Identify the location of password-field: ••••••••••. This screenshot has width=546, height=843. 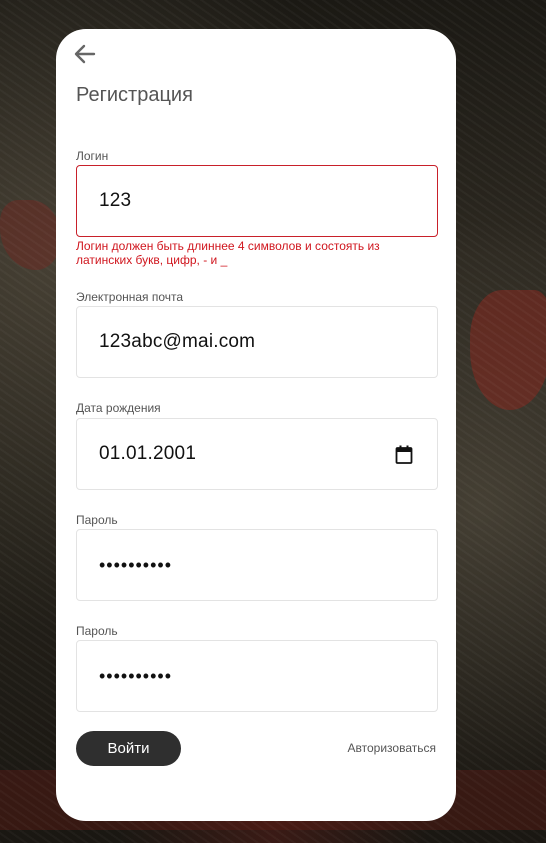
(257, 565).